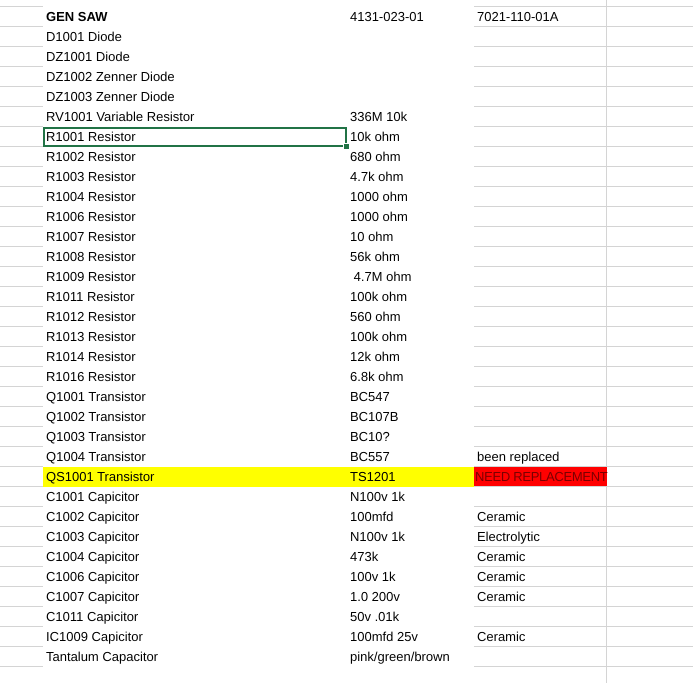  I want to click on table-cell-text: DZ1003 Zenner Diode, so click(110, 97).